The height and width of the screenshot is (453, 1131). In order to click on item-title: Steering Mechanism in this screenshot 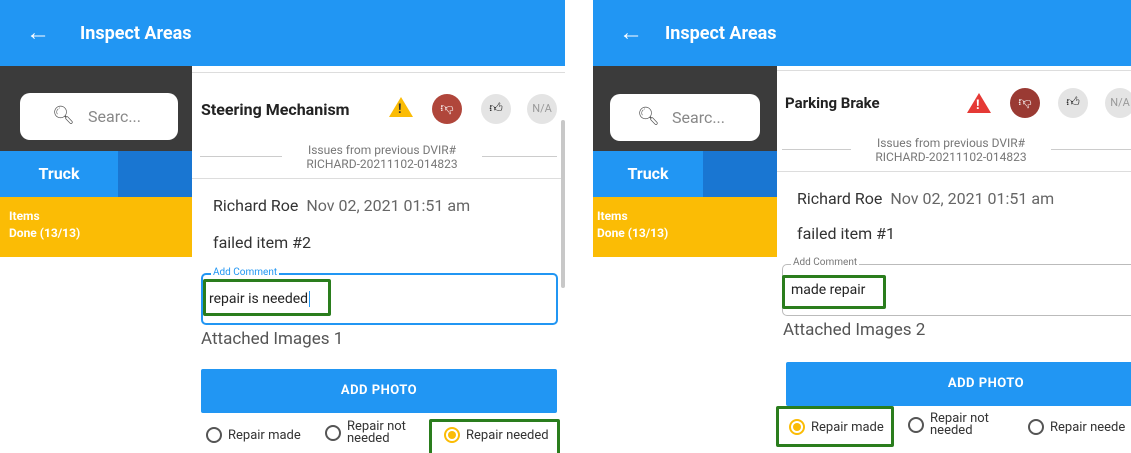, I will do `click(275, 109)`.